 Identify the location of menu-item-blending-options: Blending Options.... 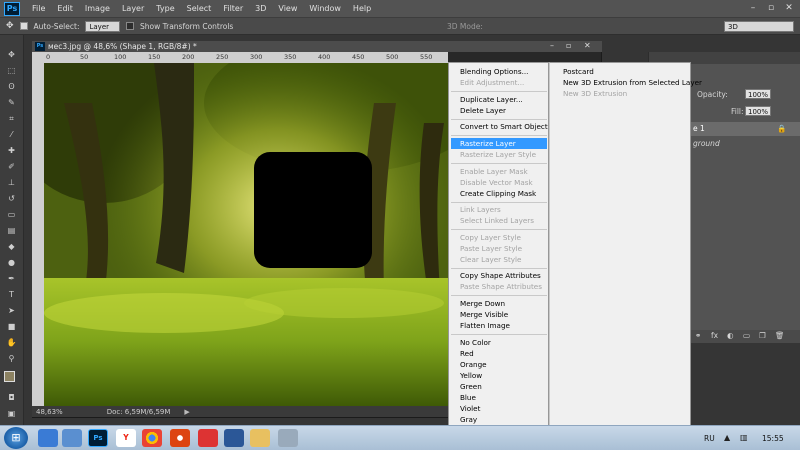
(494, 72).